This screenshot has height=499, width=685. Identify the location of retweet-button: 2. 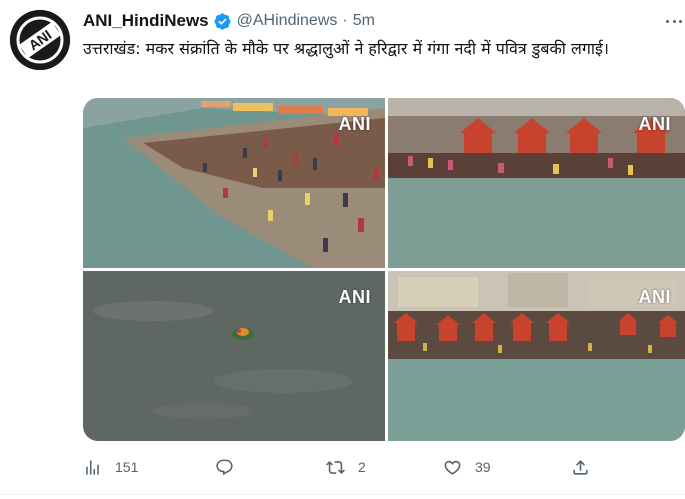
(346, 467).